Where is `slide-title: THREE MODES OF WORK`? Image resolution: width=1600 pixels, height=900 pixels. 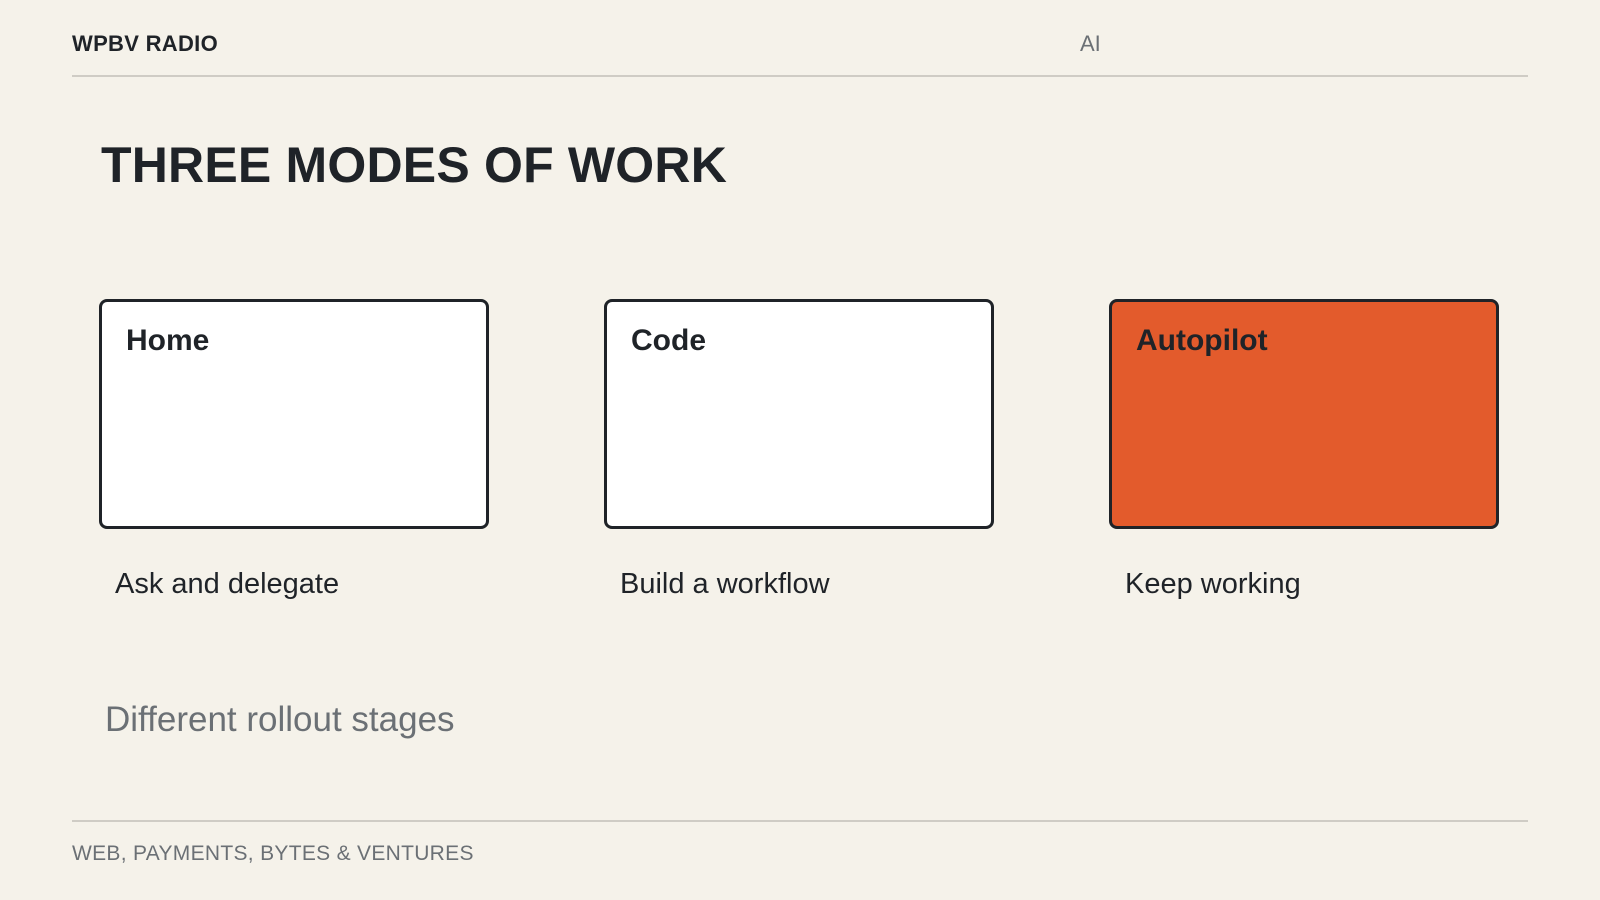
slide-title: THREE MODES OF WORK is located at coordinates (414, 165).